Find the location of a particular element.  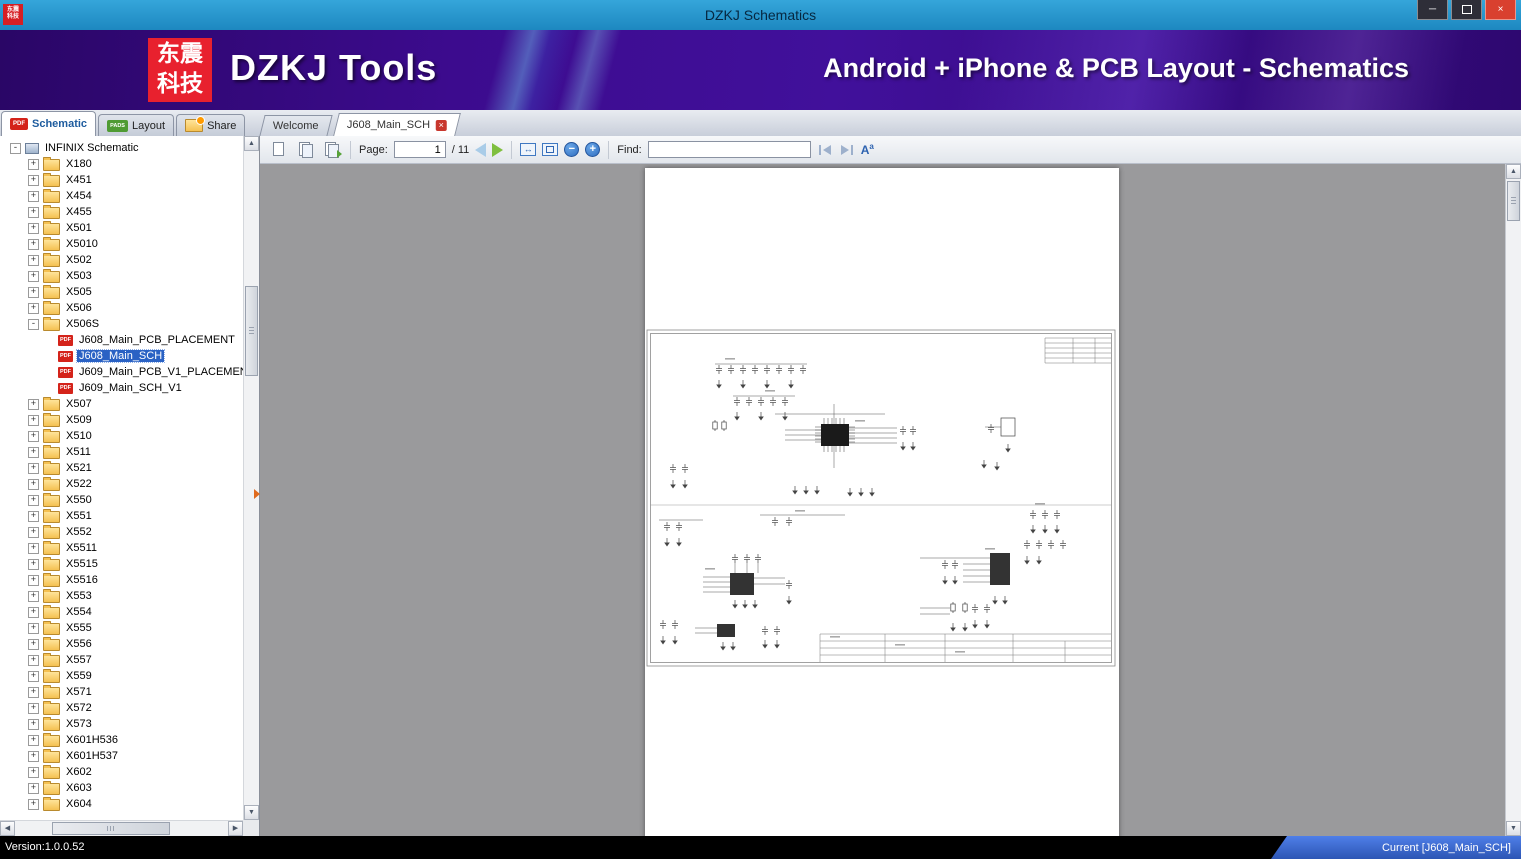

tree-folder-x5516: + X5516 is located at coordinates (121, 580).